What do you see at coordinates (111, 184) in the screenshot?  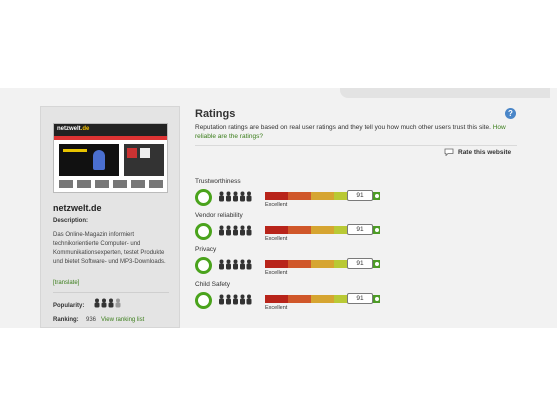 I see `thumbnail-row` at bounding box center [111, 184].